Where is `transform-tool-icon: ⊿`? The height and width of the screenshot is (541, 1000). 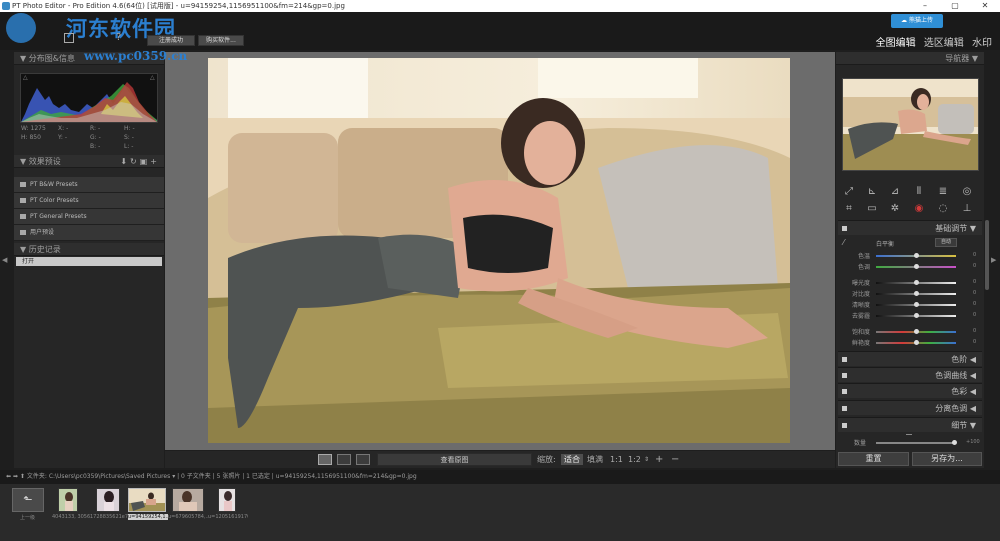
transform-tool-icon: ⊿ is located at coordinates (895, 192).